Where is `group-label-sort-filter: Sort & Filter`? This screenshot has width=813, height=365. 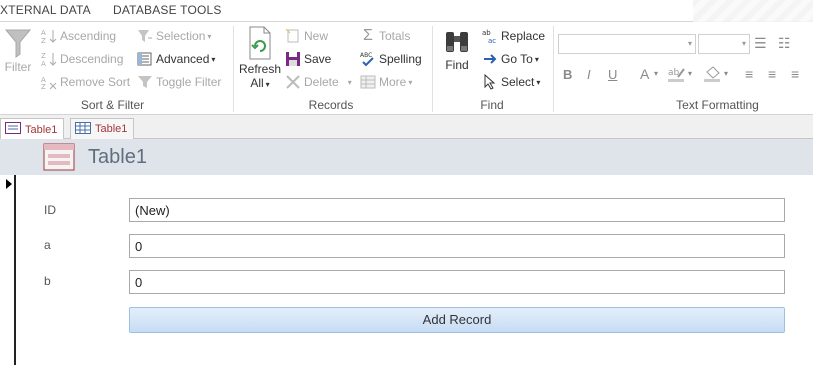 group-label-sort-filter: Sort & Filter is located at coordinates (112, 105).